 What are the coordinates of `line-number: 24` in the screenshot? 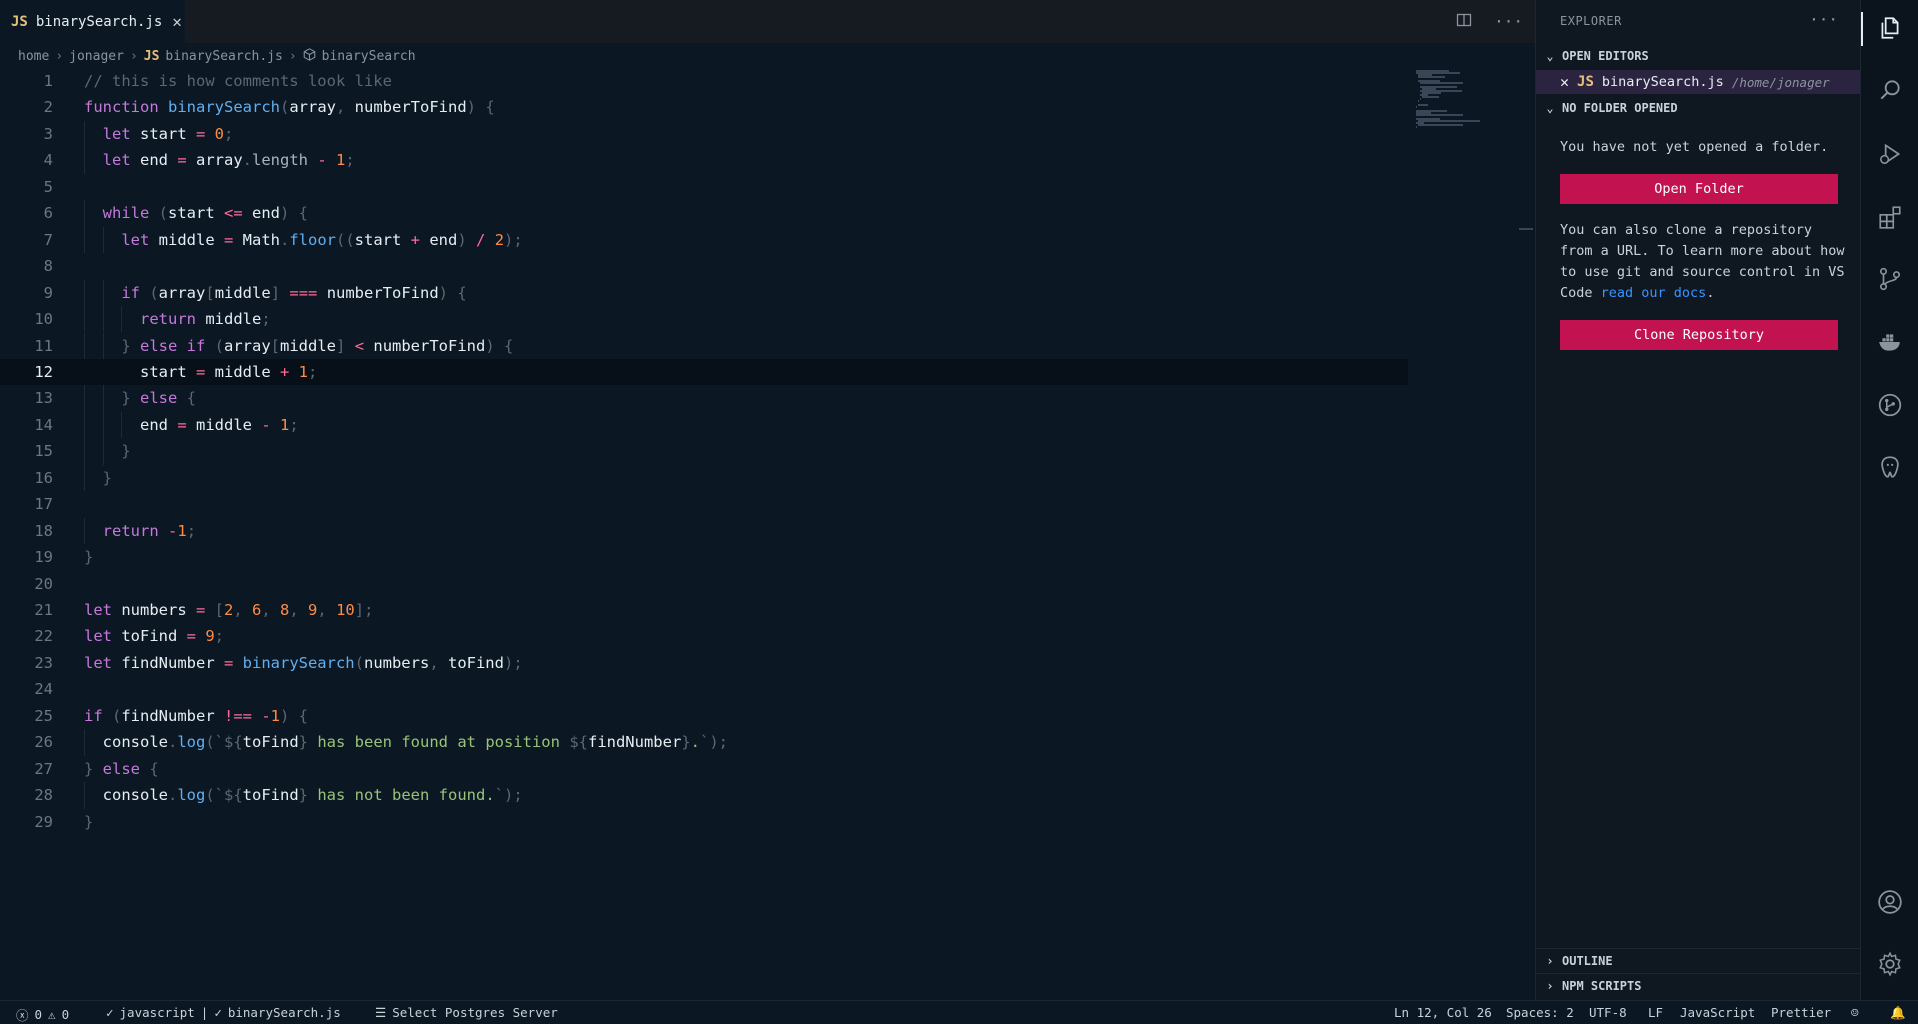 It's located at (43, 689).